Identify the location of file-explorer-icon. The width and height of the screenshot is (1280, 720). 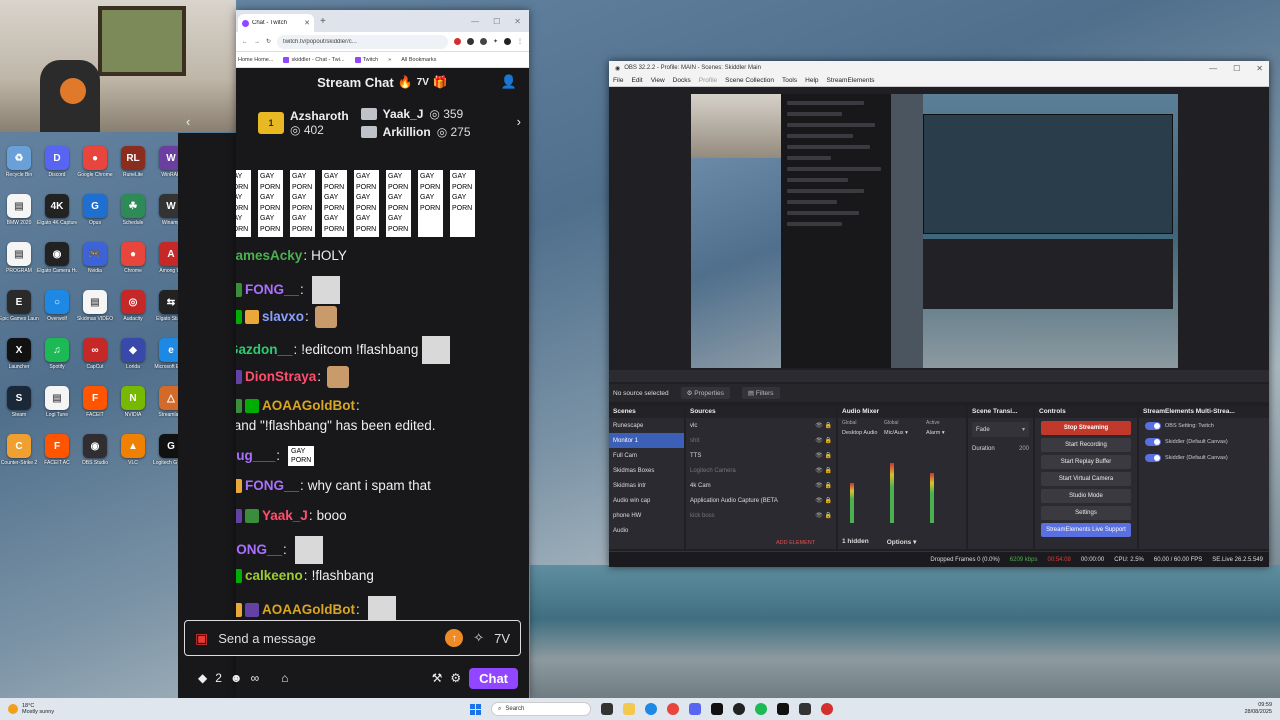
(629, 709).